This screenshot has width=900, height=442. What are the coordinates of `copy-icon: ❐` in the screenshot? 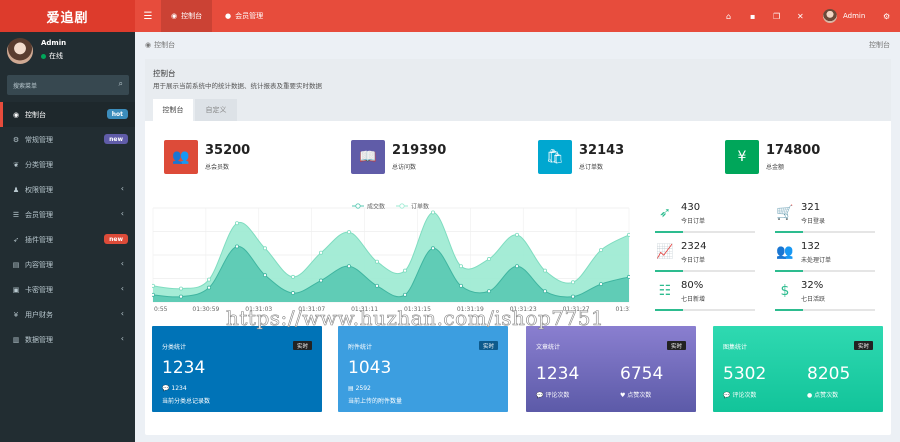 It's located at (776, 16).